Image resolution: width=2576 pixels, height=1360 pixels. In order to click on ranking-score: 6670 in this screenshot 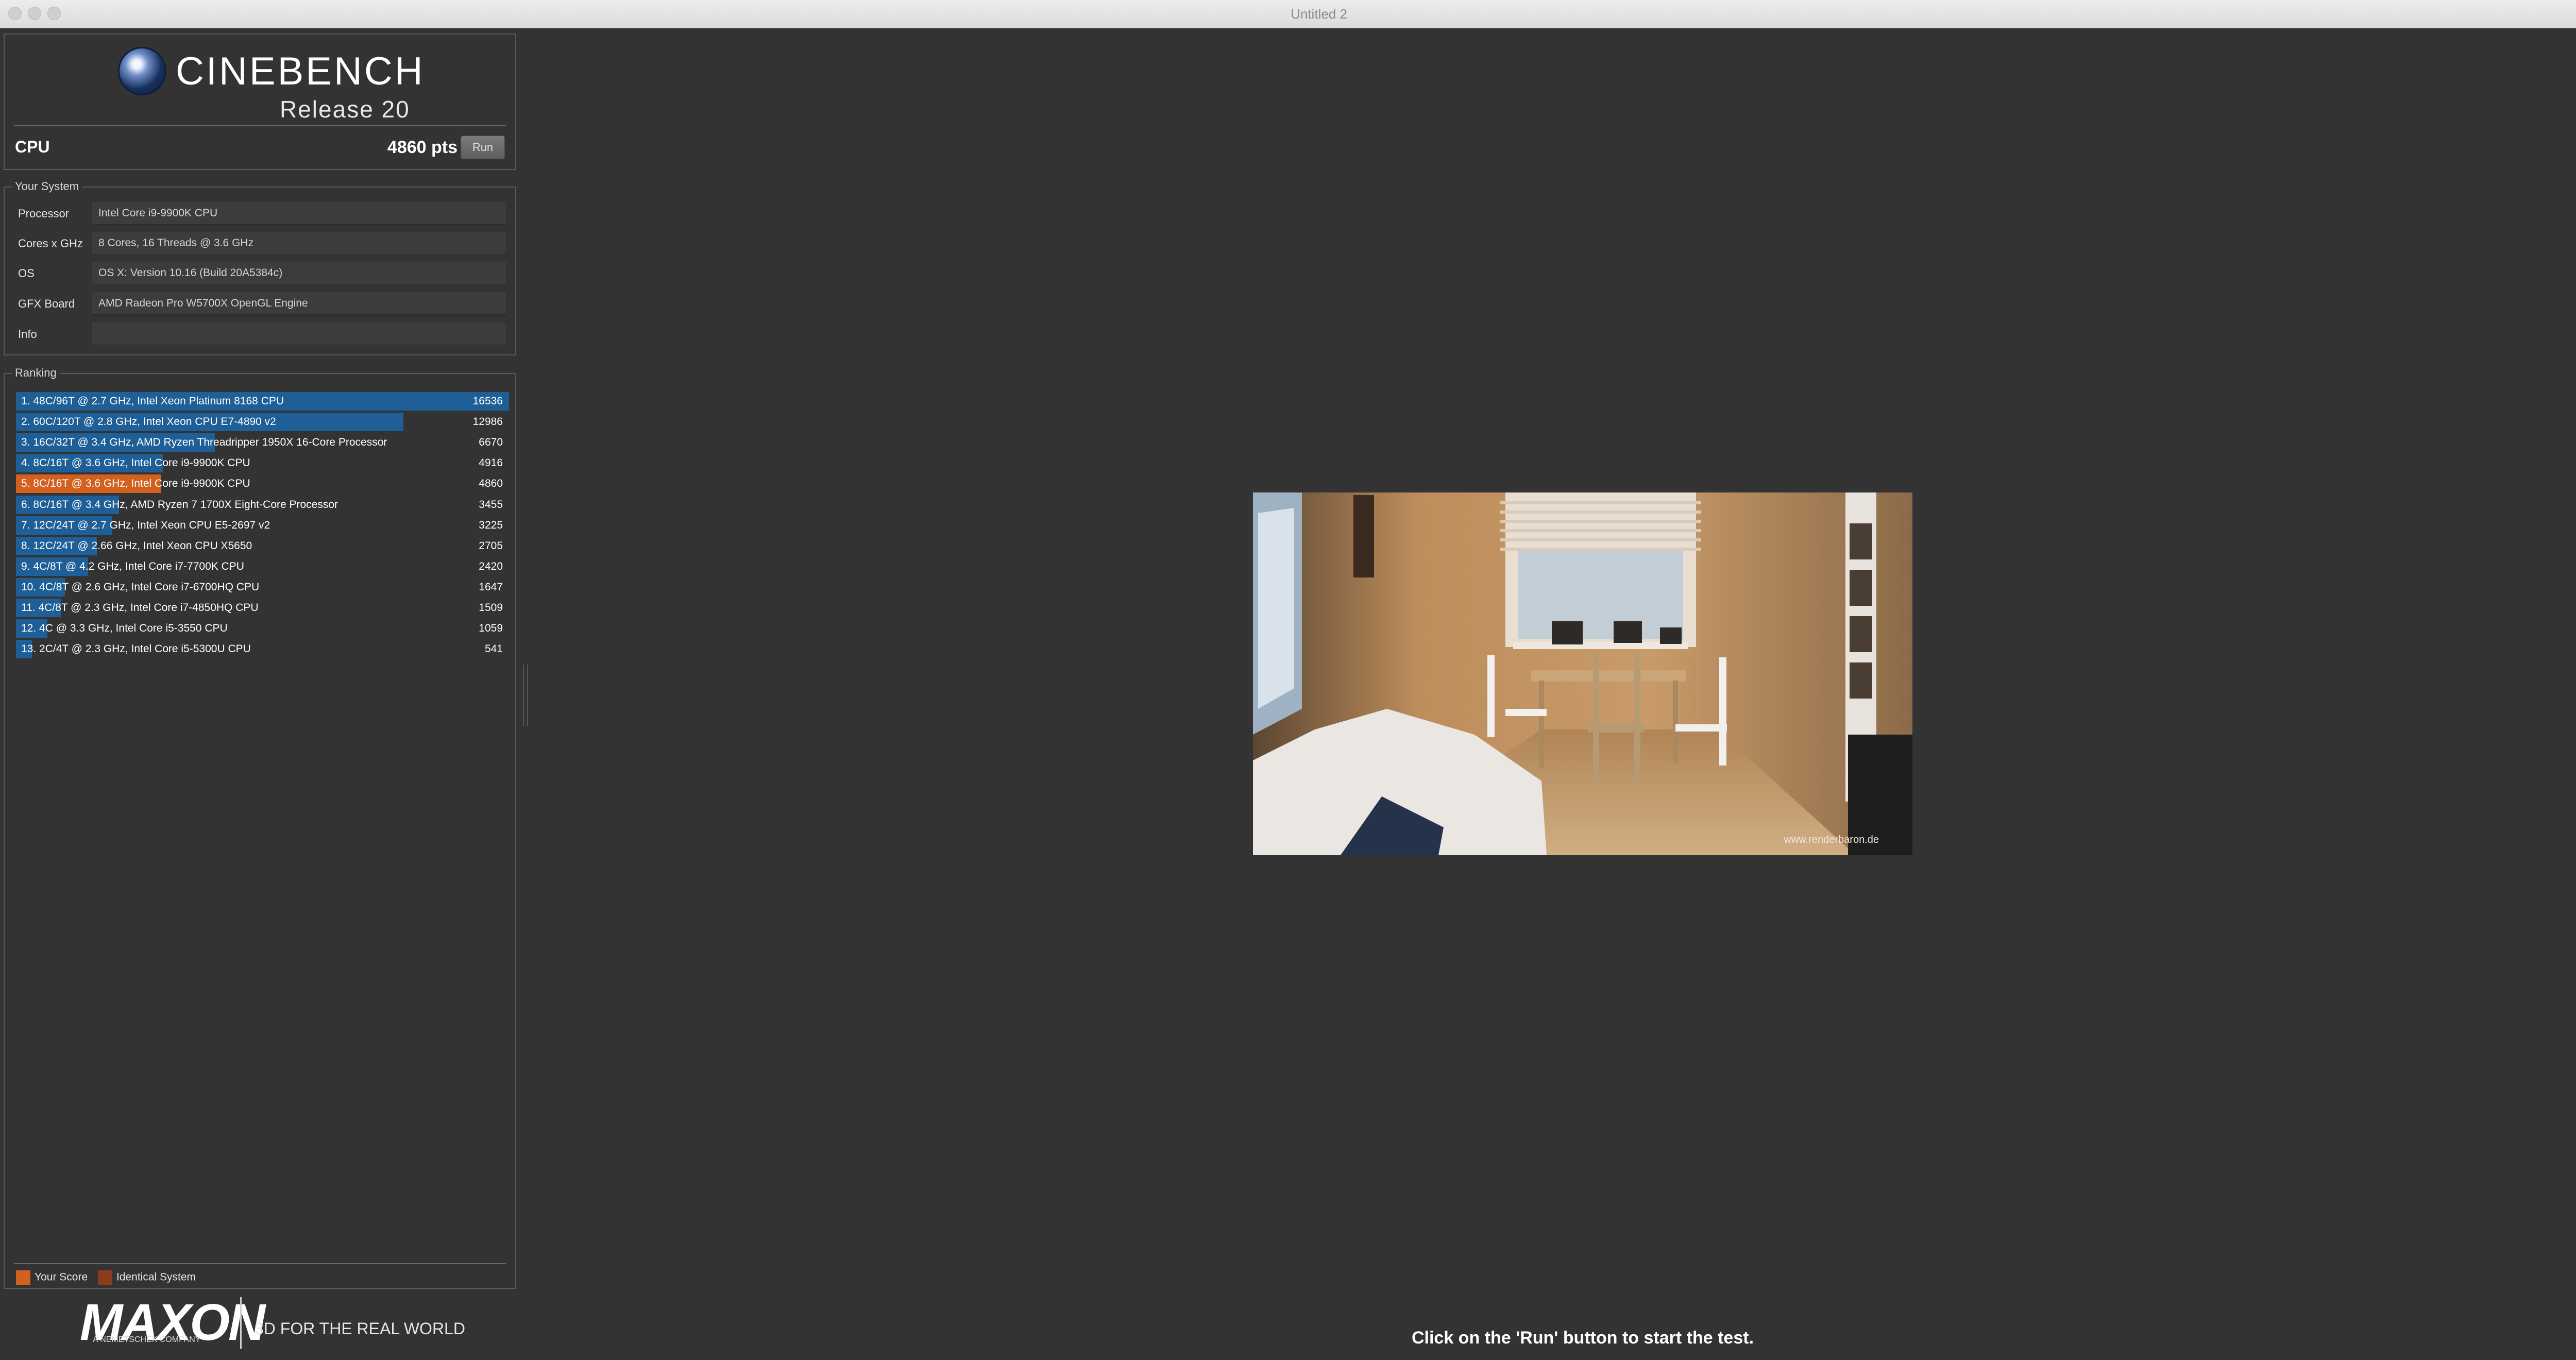, I will do `click(491, 442)`.